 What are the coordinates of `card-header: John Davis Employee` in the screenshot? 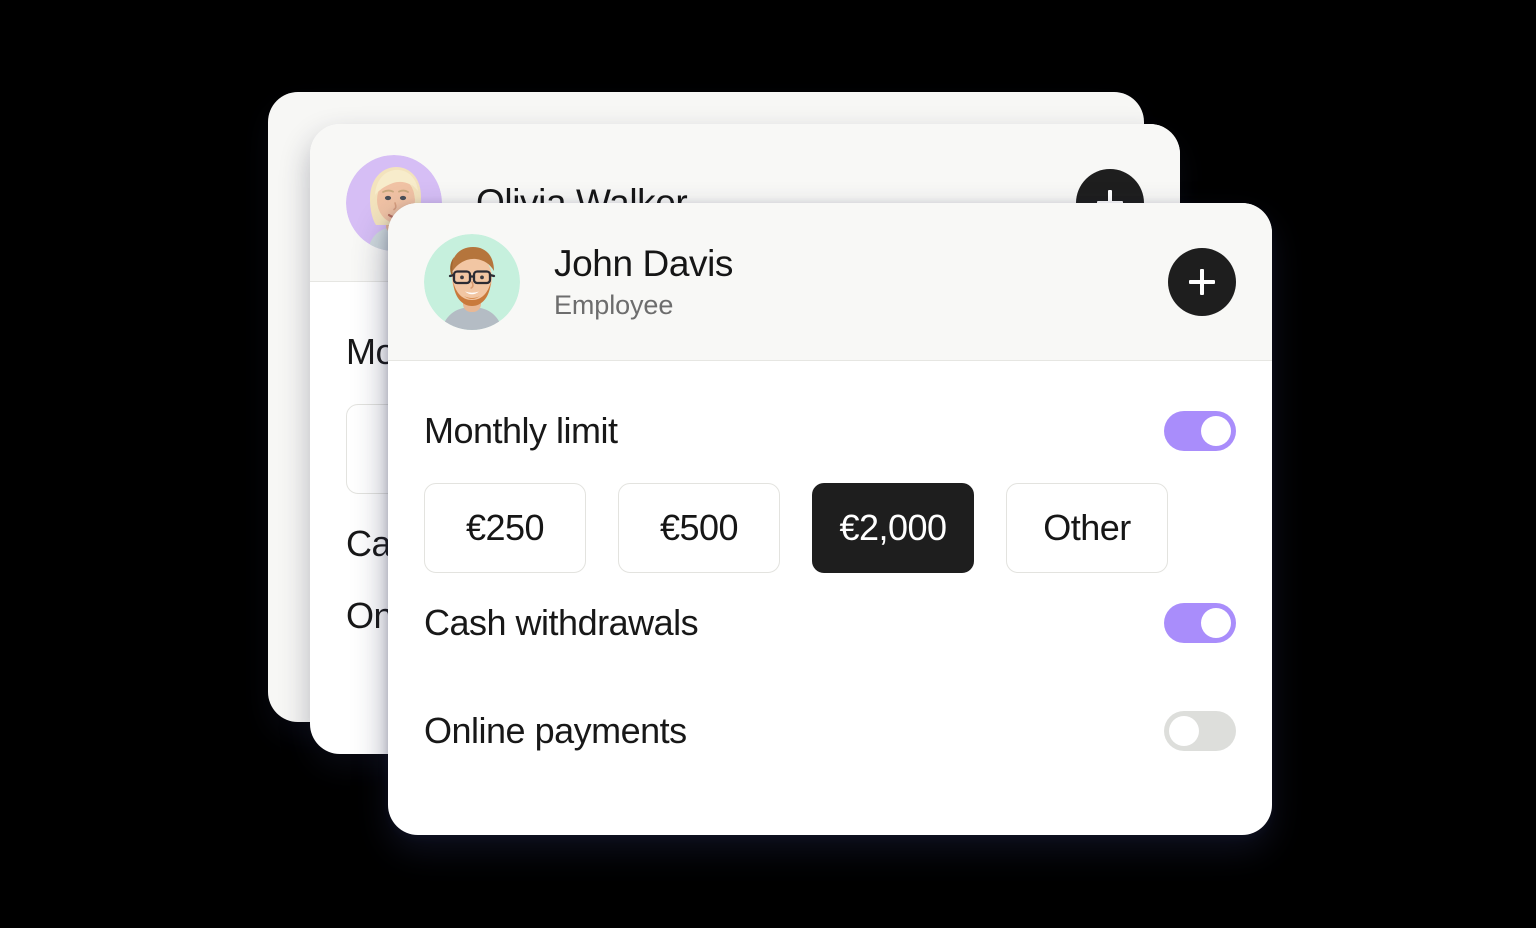 It's located at (830, 282).